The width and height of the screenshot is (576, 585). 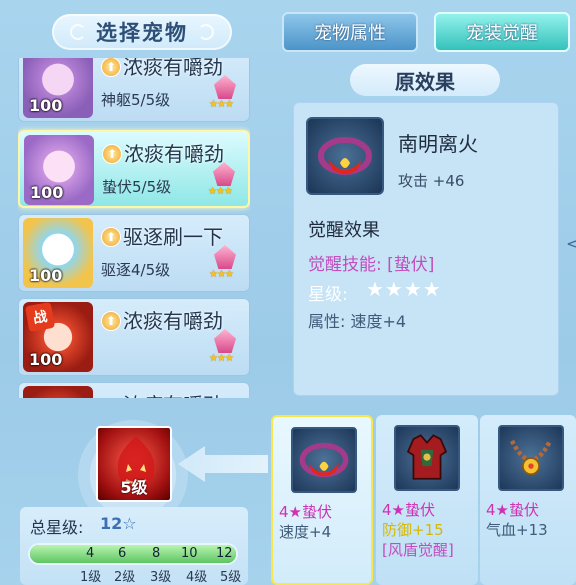 I want to click on equipment-name: 南明离火, so click(x=438, y=144).